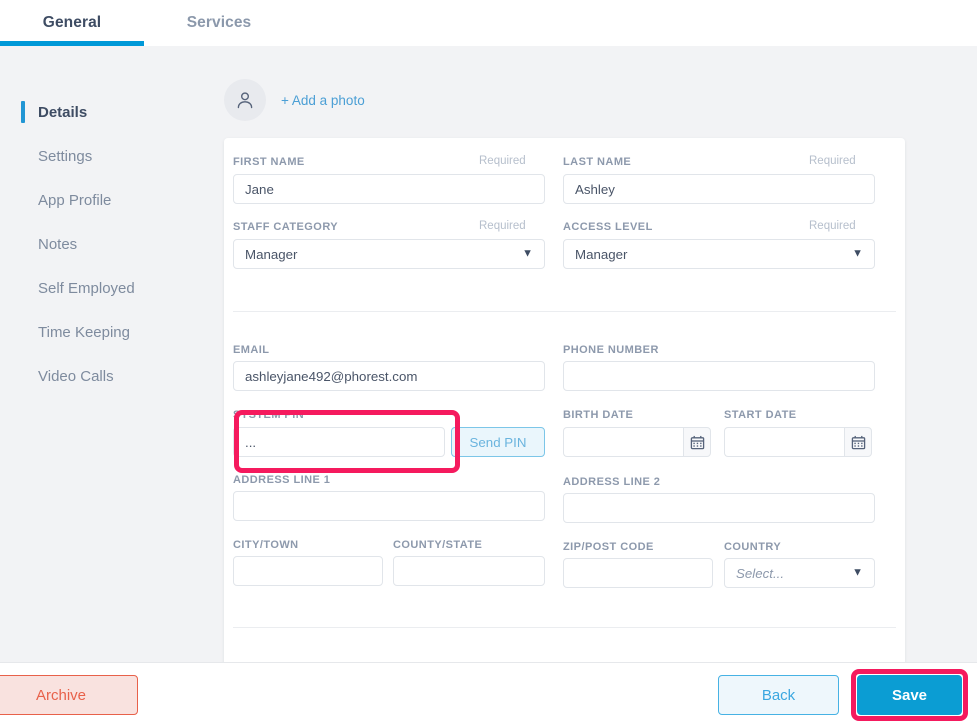  What do you see at coordinates (719, 254) in the screenshot?
I see `access-level-select: Manager ▼` at bounding box center [719, 254].